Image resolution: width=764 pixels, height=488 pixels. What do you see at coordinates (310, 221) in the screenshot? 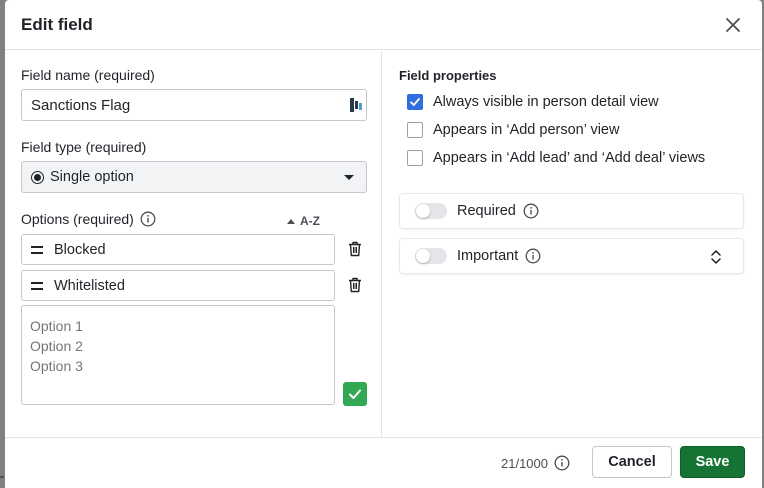
I see `sort-az-label: A-Z` at bounding box center [310, 221].